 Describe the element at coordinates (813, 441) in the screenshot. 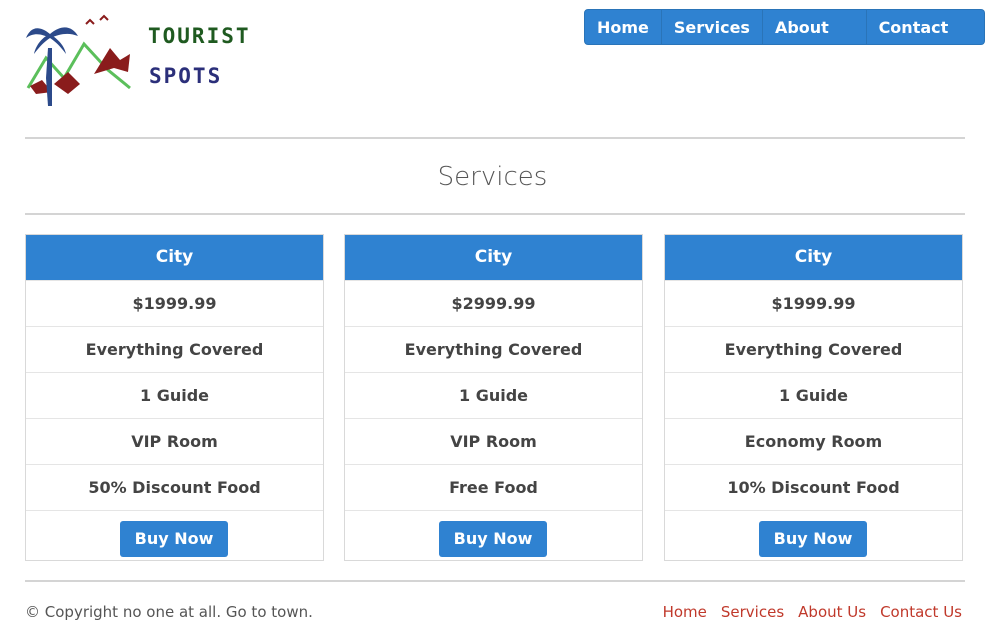

I see `card-room: Economy Room` at that location.